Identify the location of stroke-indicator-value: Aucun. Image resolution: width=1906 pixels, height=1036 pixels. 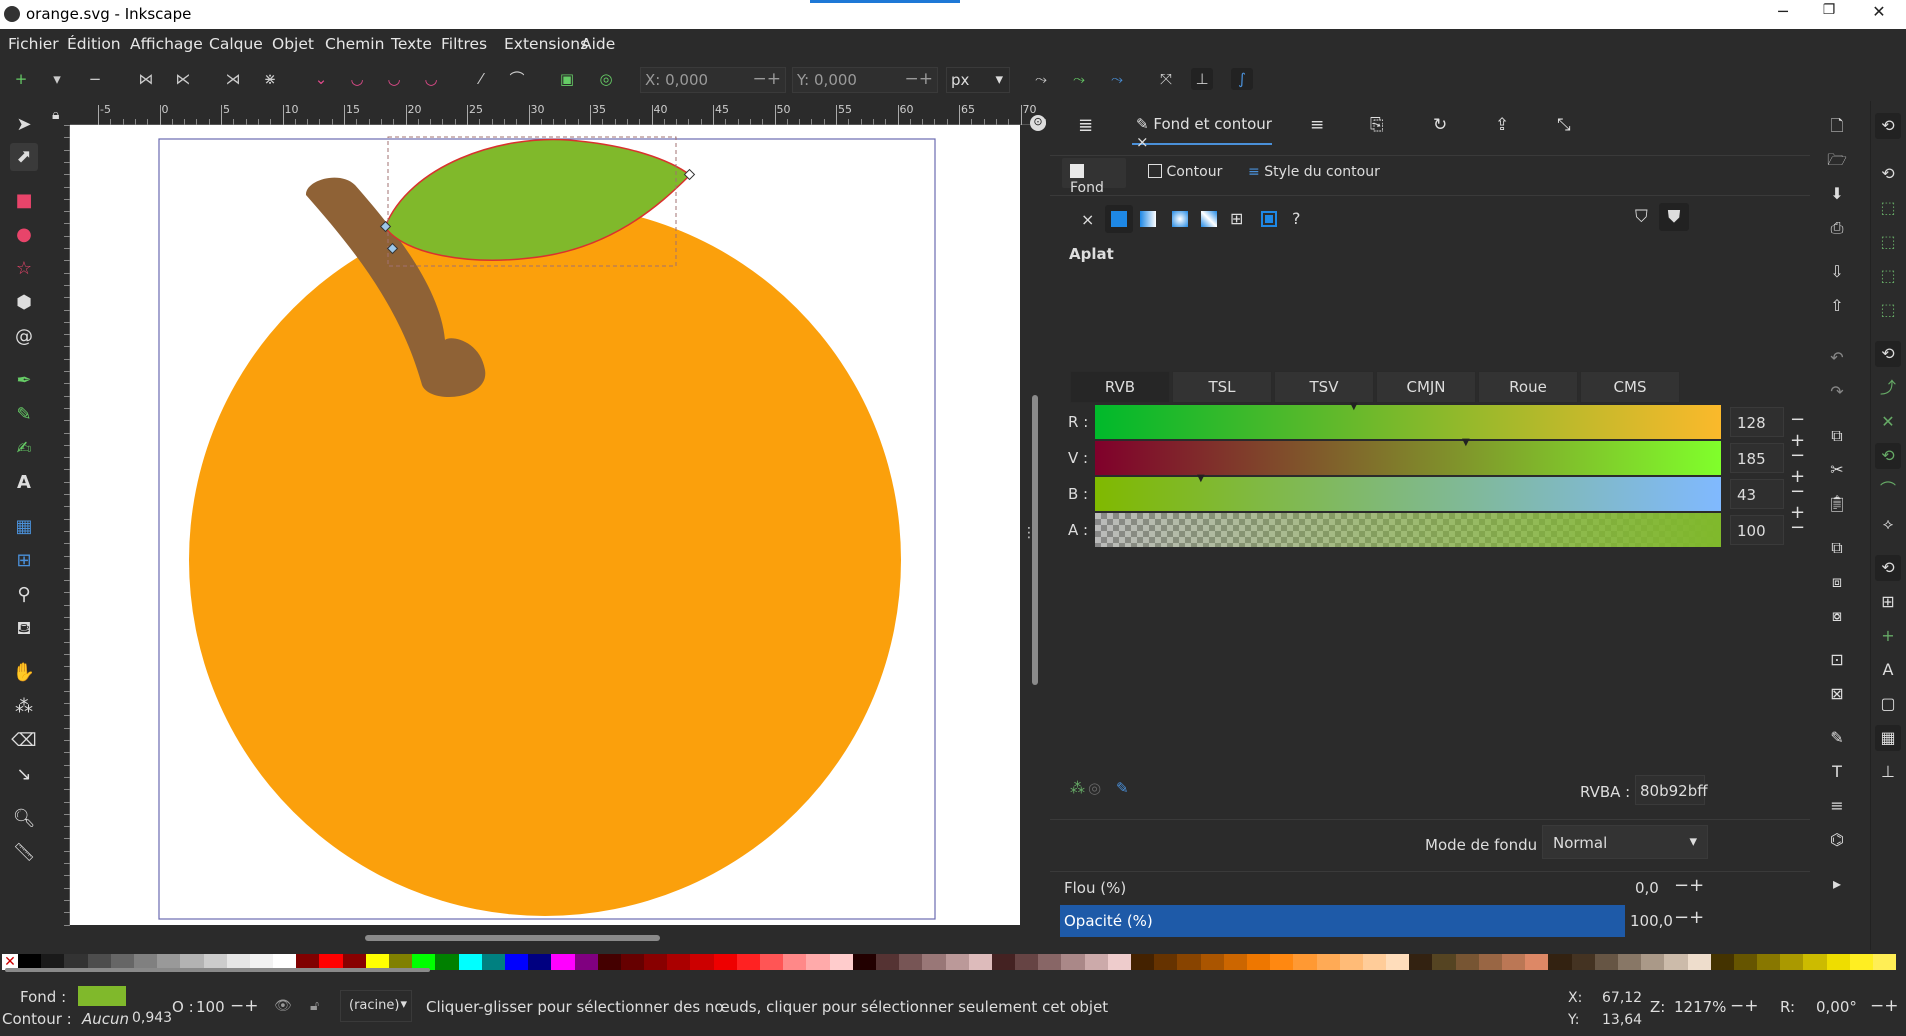
(105, 1019).